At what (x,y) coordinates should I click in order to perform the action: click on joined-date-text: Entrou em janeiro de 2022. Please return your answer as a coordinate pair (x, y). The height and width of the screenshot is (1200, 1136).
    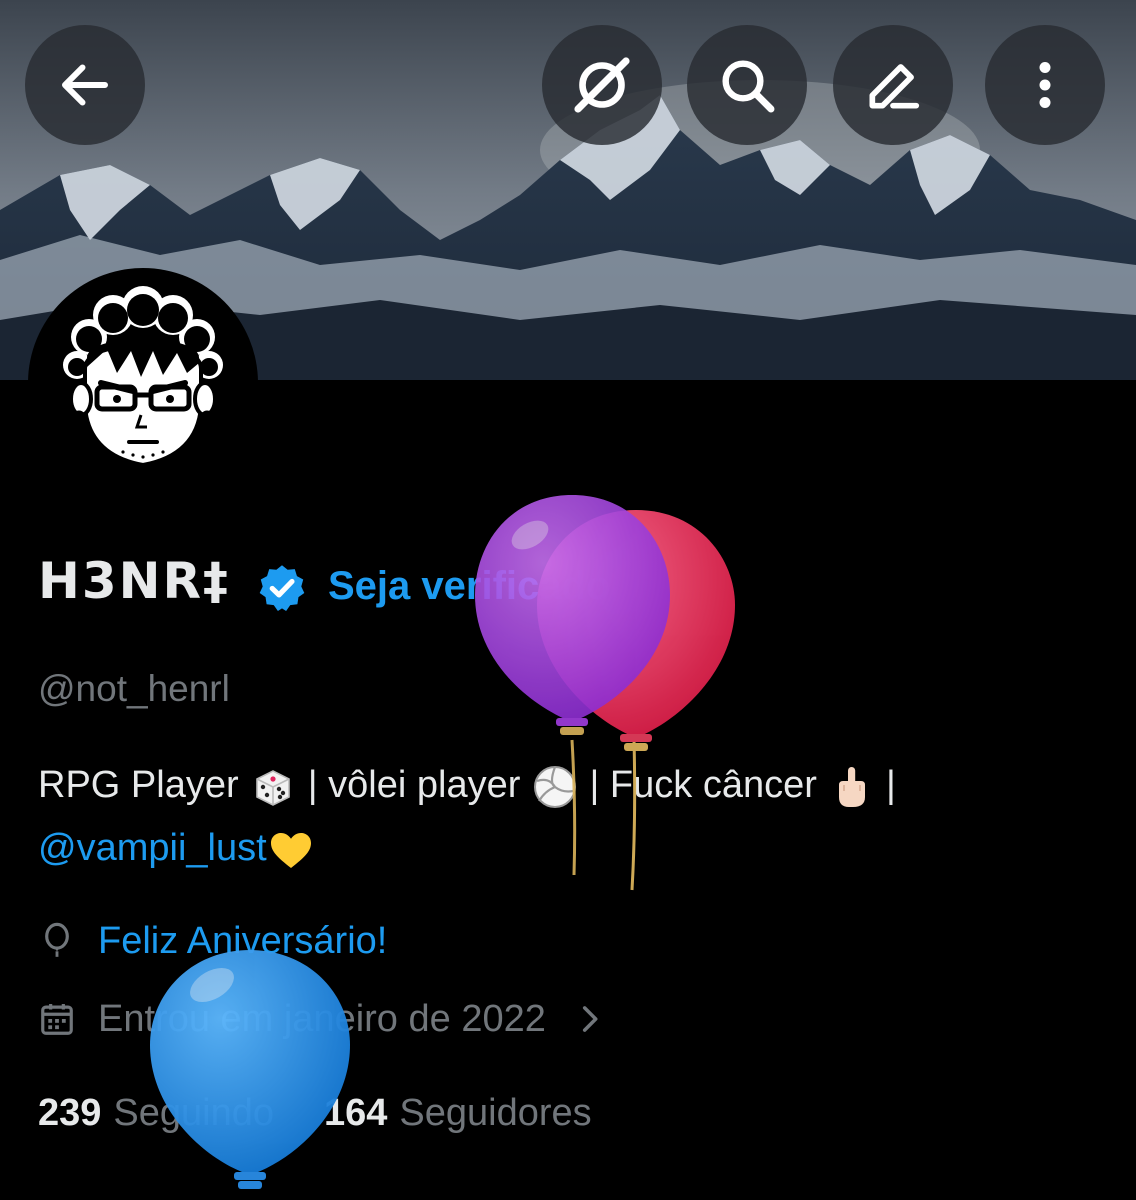
    Looking at the image, I should click on (322, 1019).